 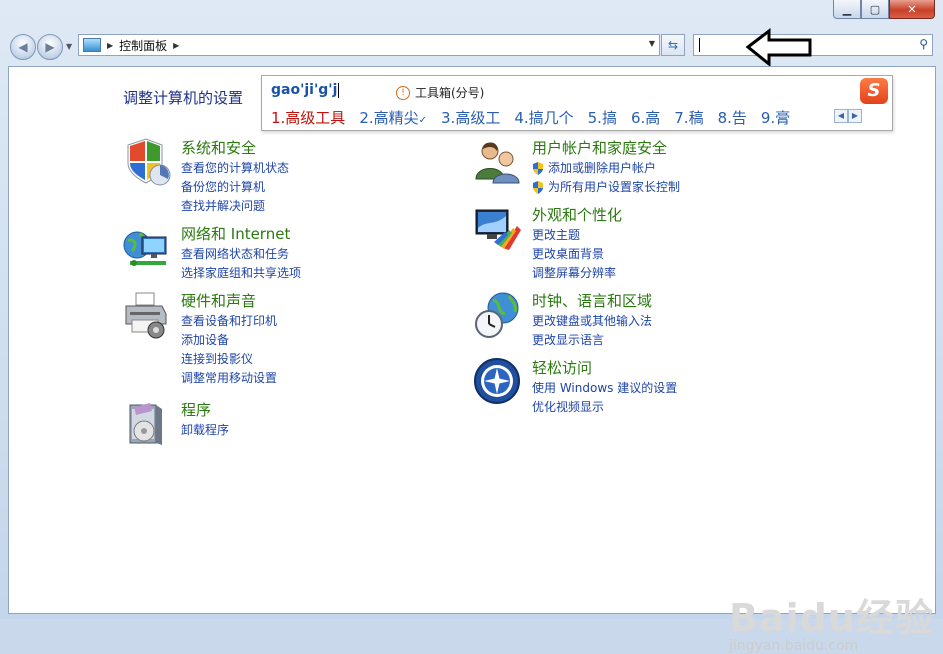 What do you see at coordinates (241, 254) in the screenshot?
I see `link-network-status: 查看网络状态和任务` at bounding box center [241, 254].